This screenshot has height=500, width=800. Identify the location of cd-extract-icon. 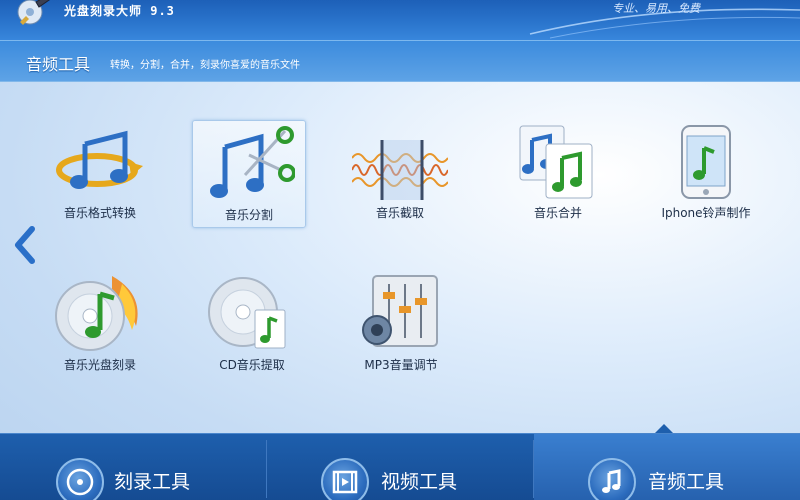
(247, 313).